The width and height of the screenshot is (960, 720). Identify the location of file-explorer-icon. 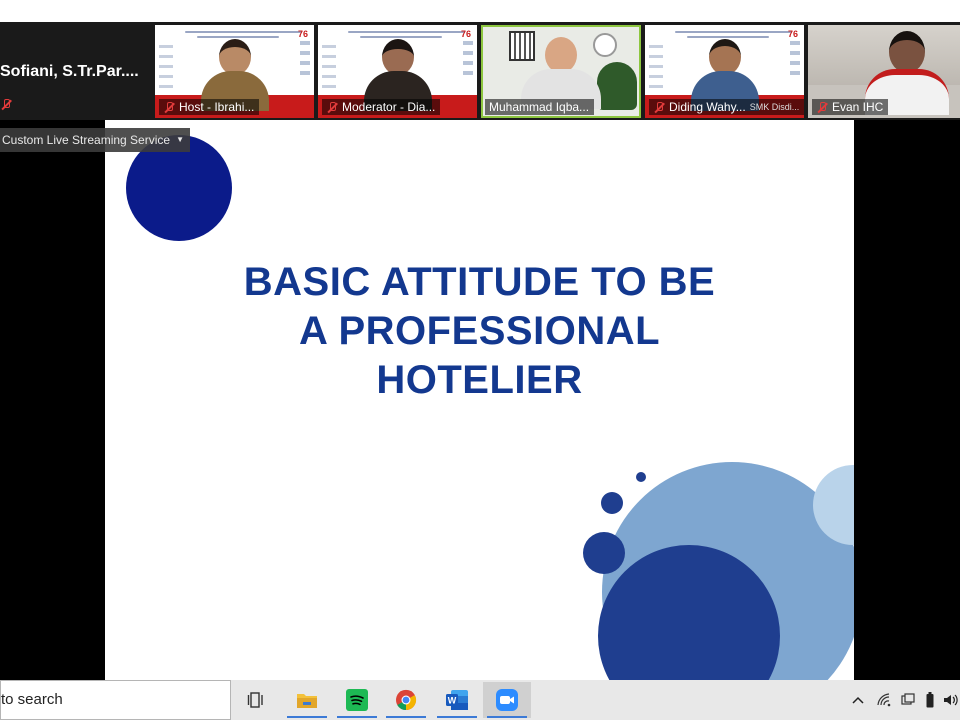
(307, 700).